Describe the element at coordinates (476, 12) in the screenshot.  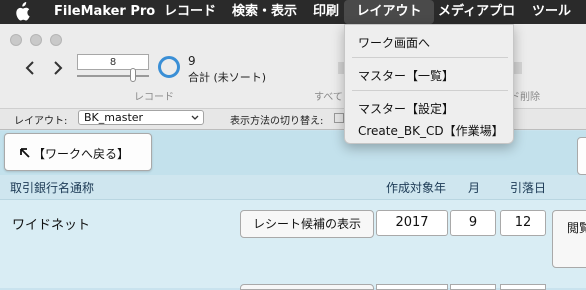
I see `menu-mediapro: メディアプロ` at that location.